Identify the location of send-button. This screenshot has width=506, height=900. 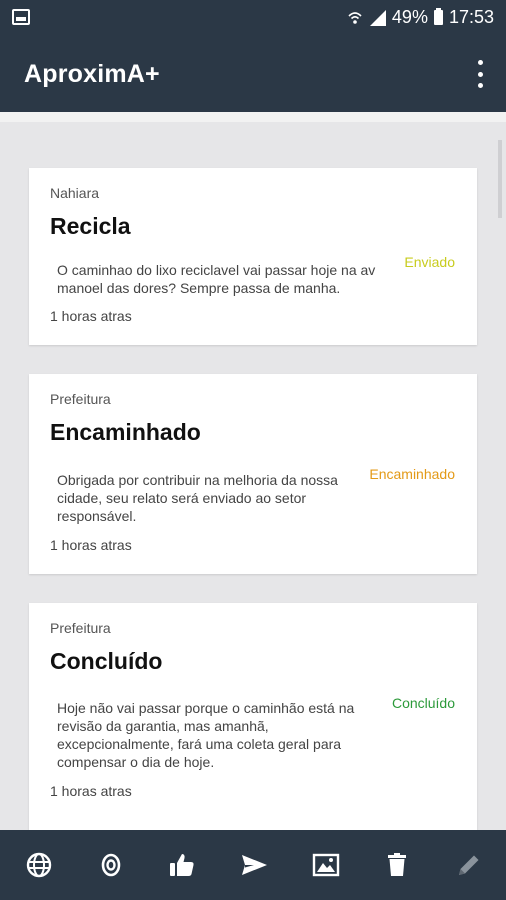
(254, 865).